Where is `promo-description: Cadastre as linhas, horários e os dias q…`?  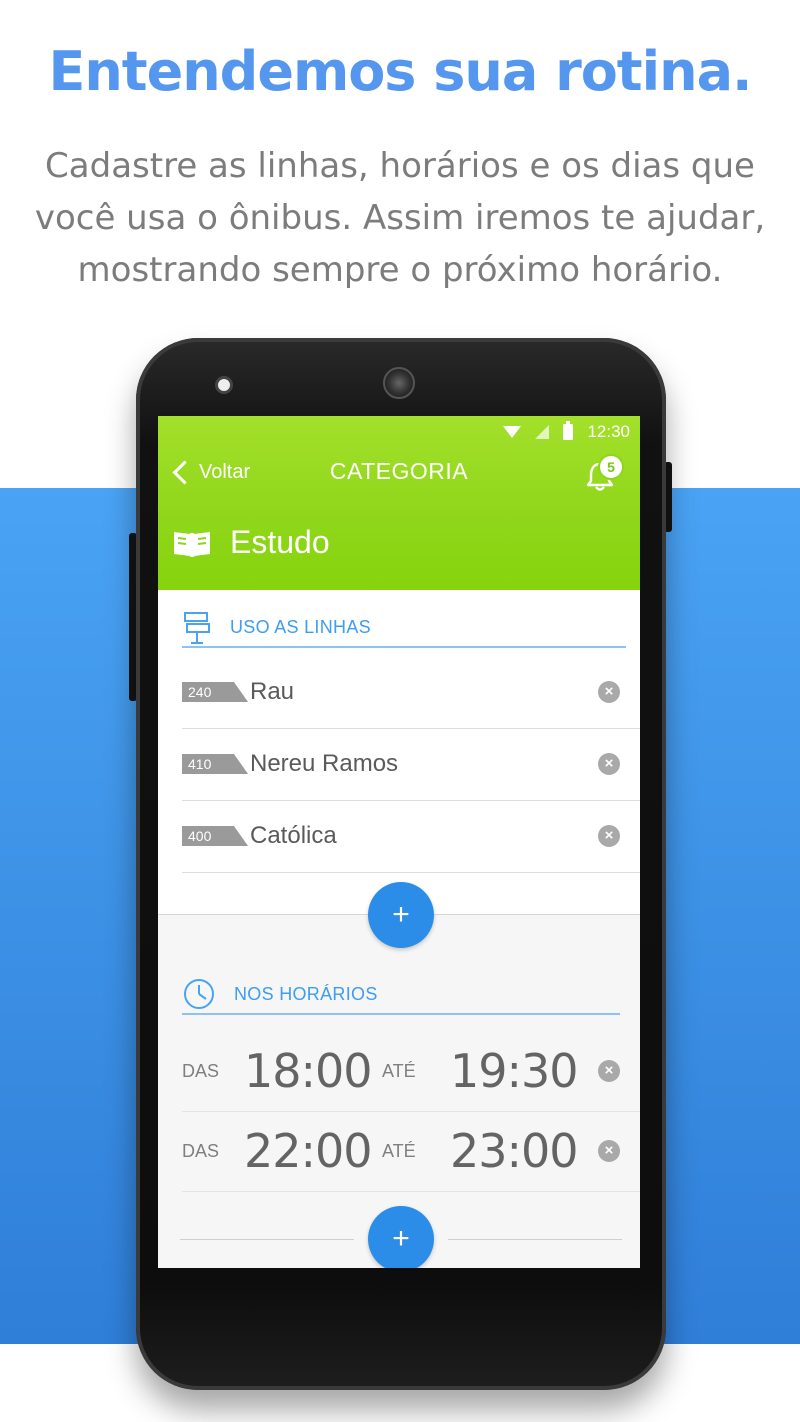
promo-description: Cadastre as linhas, horários e os dias q… is located at coordinates (400, 218).